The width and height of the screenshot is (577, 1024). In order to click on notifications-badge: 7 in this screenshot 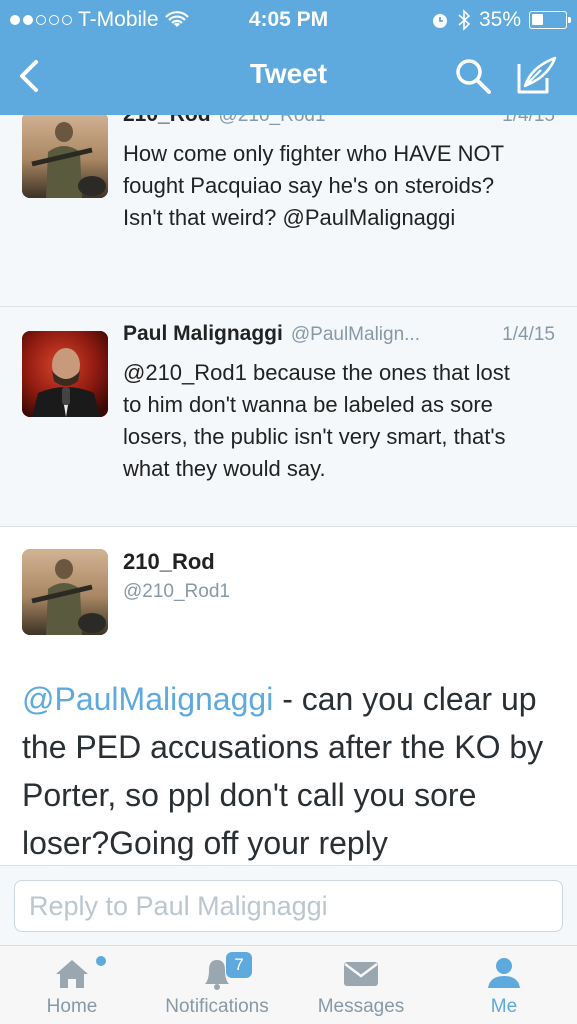, I will do `click(239, 965)`.